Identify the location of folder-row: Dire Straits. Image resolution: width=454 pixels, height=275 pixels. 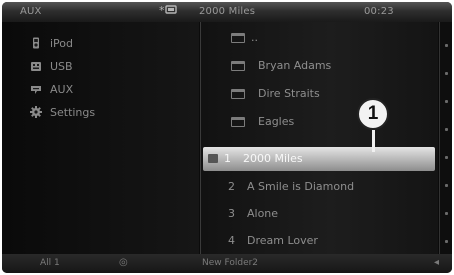
(320, 94).